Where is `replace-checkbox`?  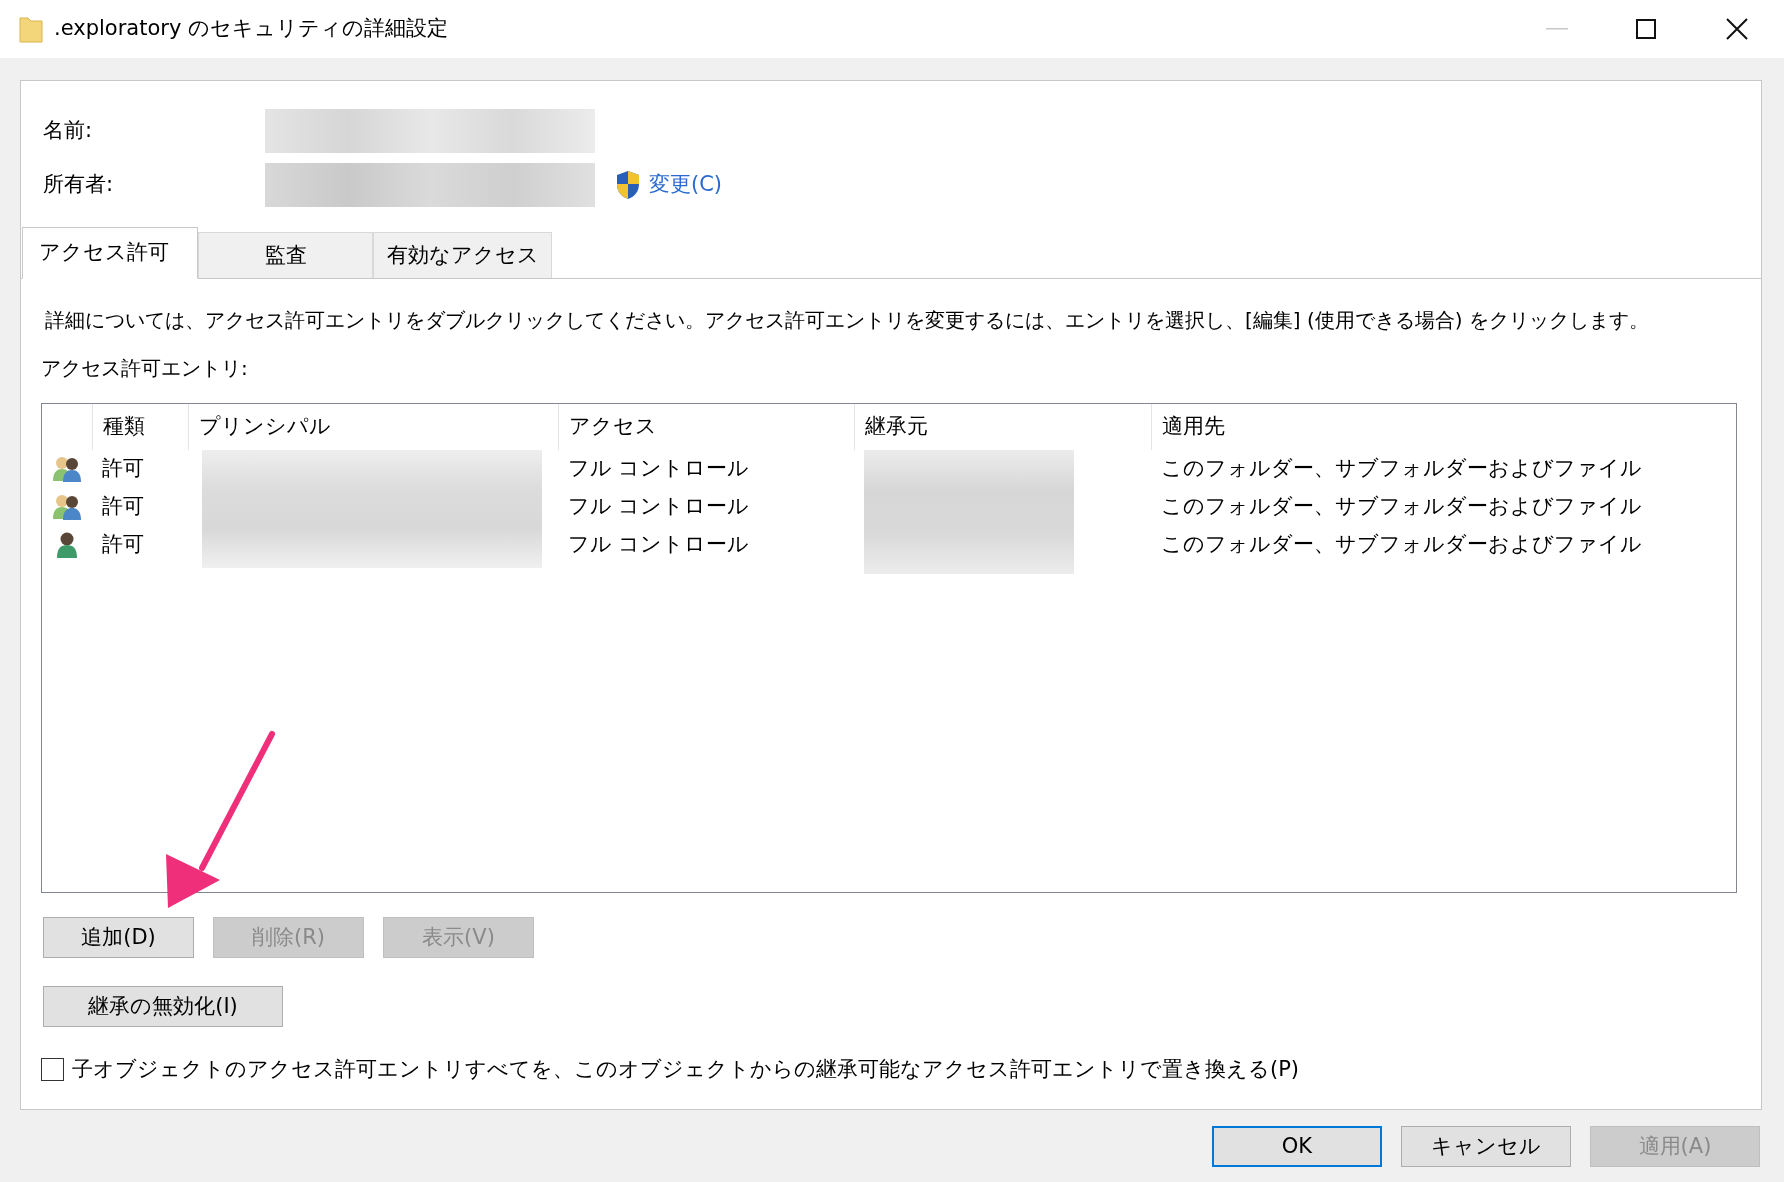 replace-checkbox is located at coordinates (52, 1070).